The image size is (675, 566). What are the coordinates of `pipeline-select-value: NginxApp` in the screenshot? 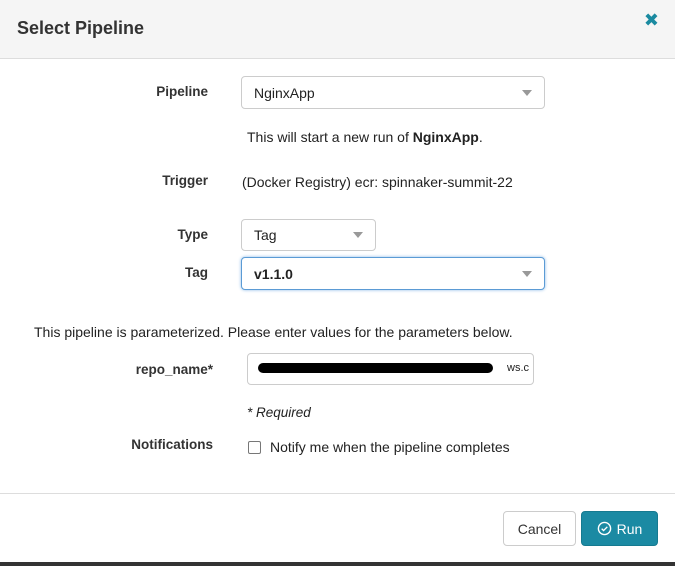 It's located at (284, 92).